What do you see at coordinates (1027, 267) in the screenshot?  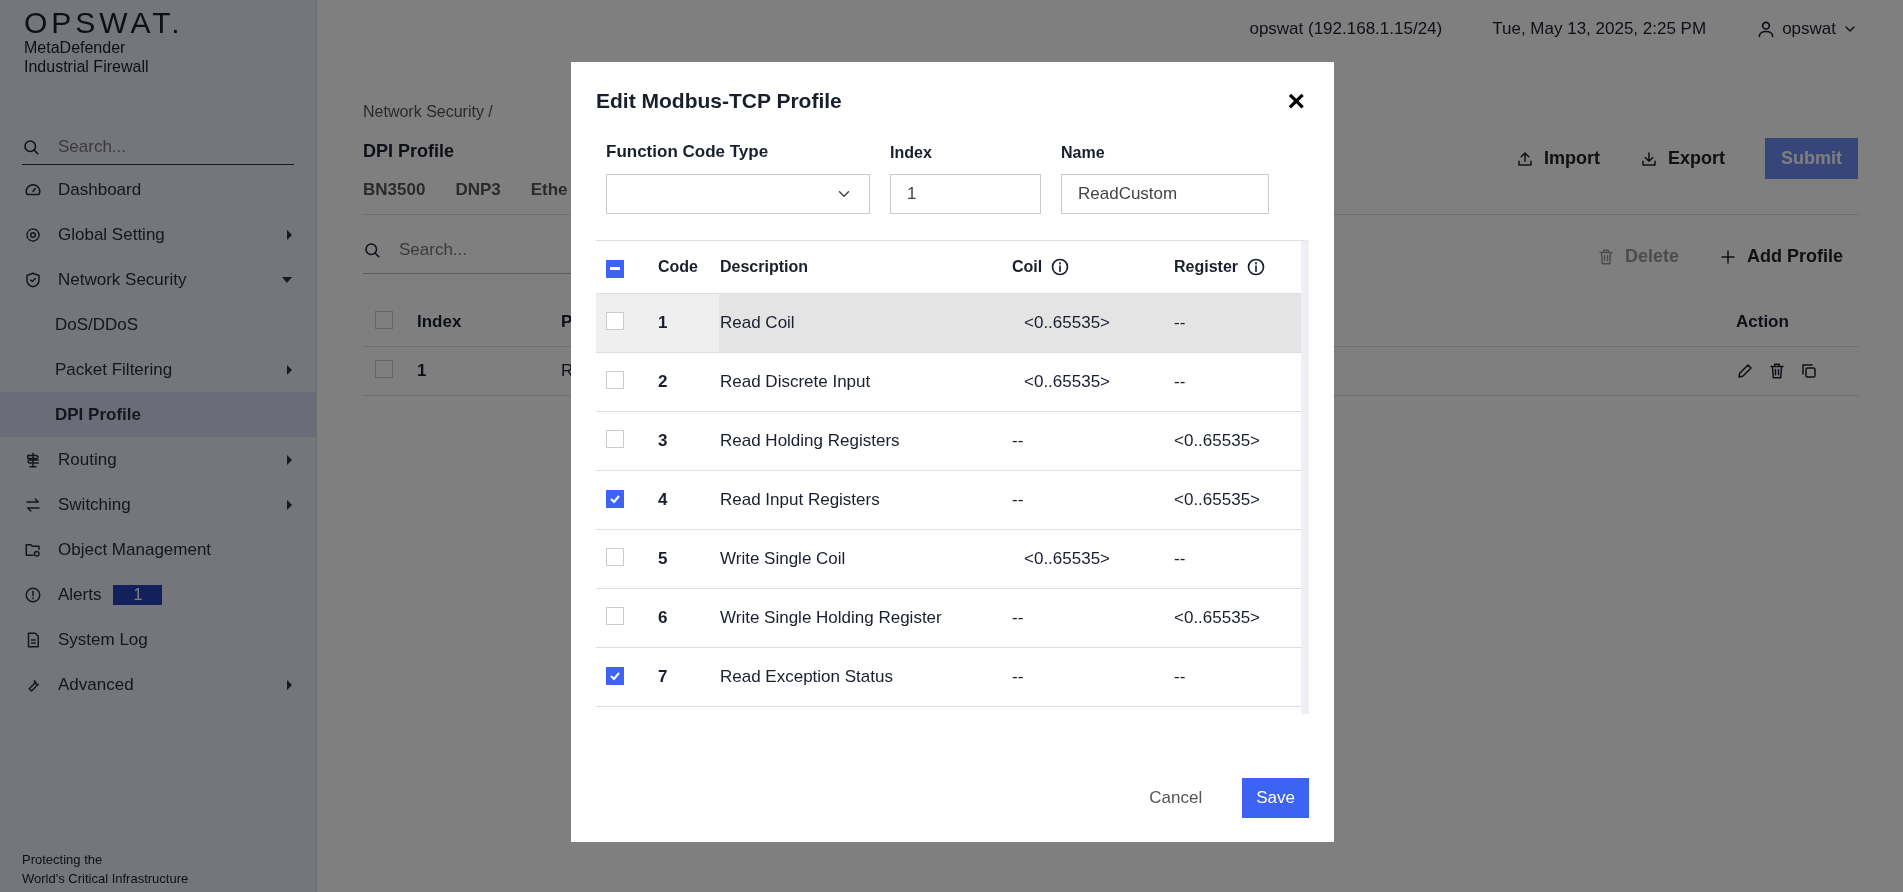 I see `column-header: Coil` at bounding box center [1027, 267].